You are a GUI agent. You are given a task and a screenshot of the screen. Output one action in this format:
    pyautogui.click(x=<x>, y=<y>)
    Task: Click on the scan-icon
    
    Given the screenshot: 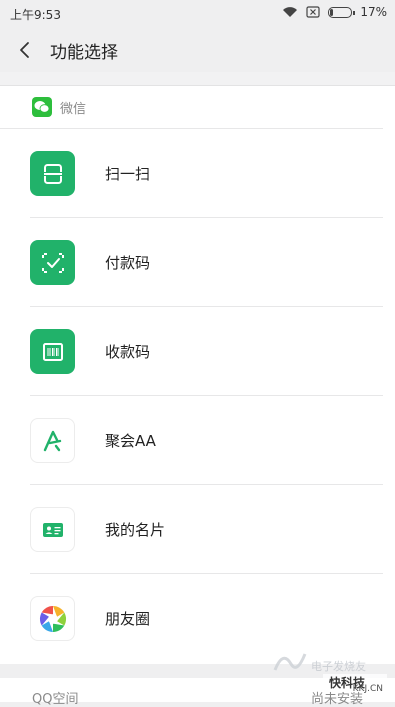 What is the action you would take?
    pyautogui.click(x=52, y=173)
    